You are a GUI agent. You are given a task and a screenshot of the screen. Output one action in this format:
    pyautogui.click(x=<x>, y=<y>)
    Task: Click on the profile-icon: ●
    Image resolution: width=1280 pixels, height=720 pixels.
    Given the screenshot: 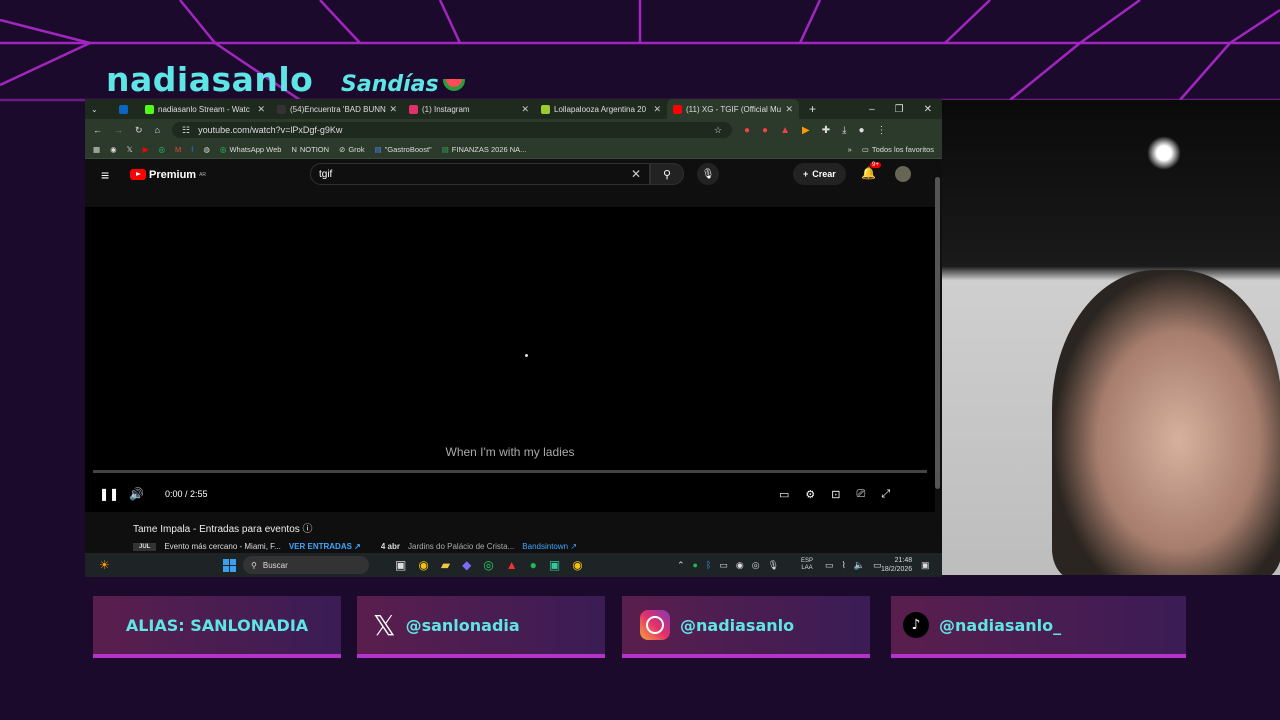 What is the action you would take?
    pyautogui.click(x=862, y=130)
    